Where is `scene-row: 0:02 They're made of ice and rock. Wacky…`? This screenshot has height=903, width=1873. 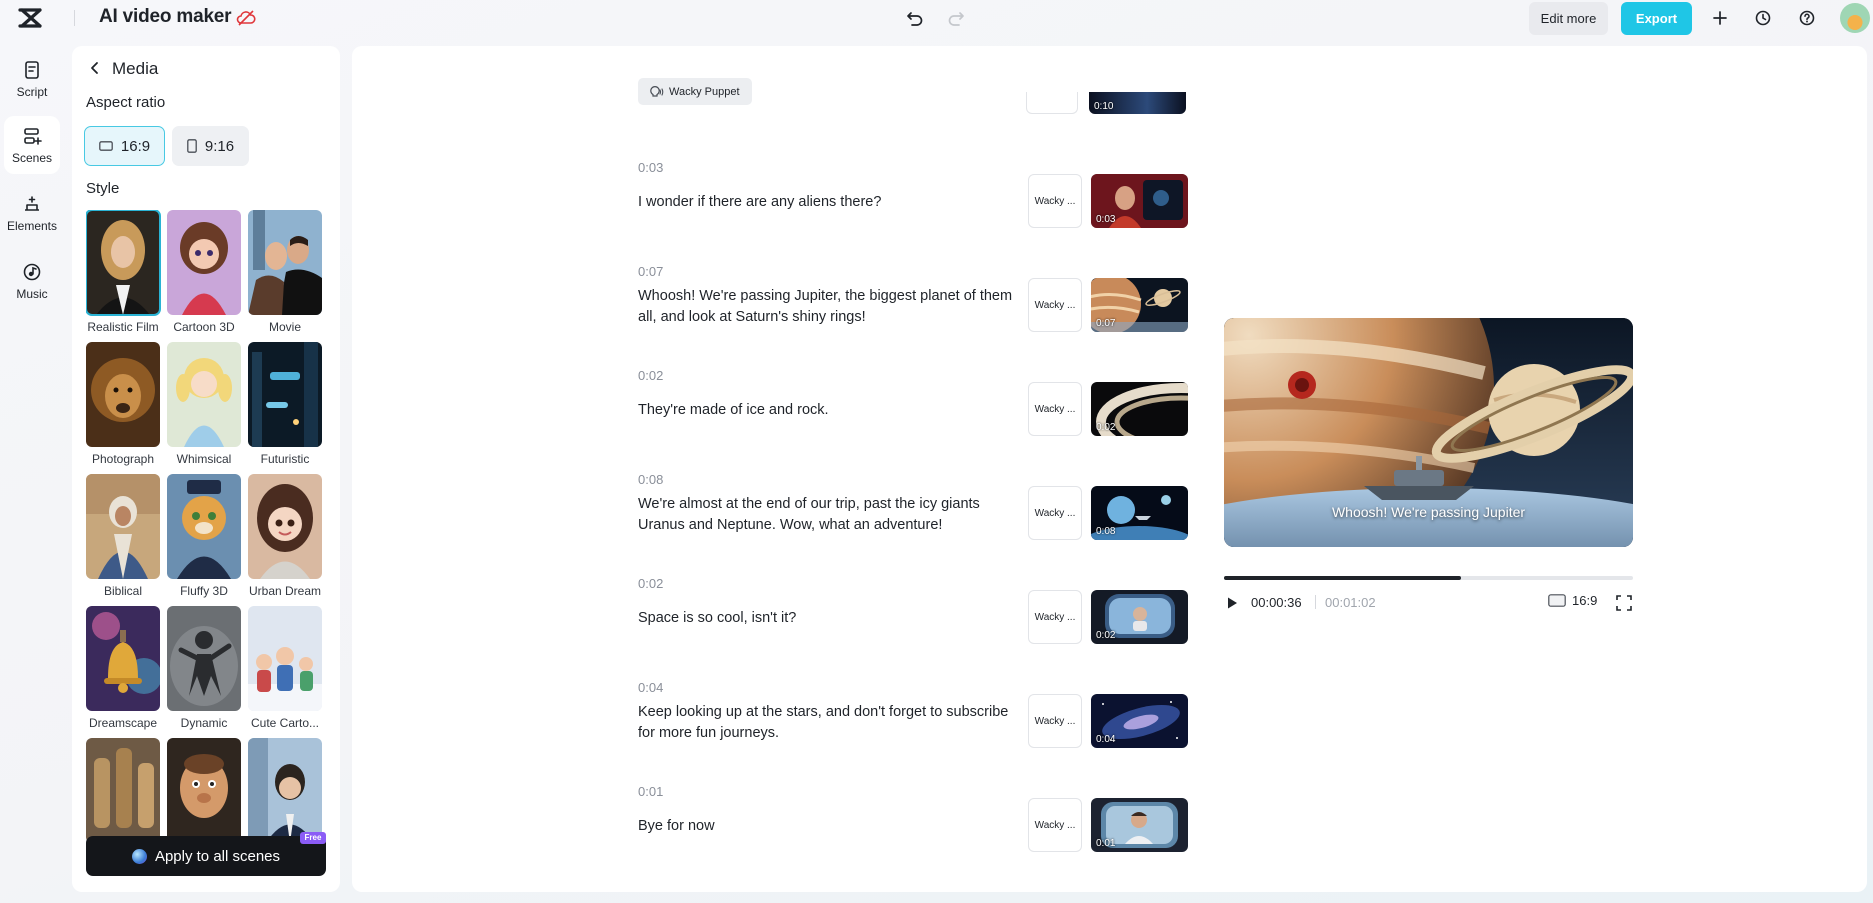
scene-row: 0:02 They're made of ice and rock. Wacky… is located at coordinates (913, 418).